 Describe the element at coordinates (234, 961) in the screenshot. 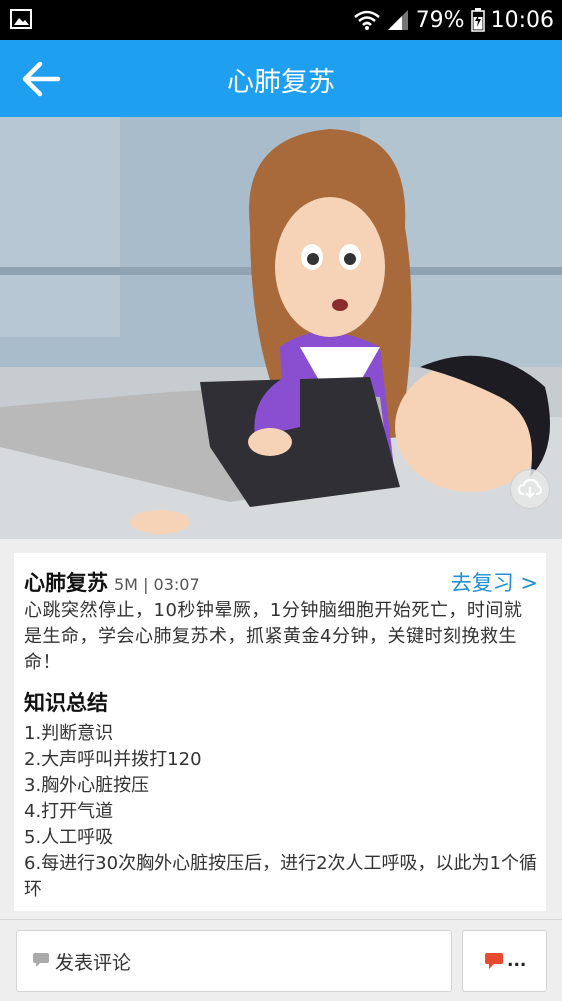

I see `comment-input: 发表评论` at that location.